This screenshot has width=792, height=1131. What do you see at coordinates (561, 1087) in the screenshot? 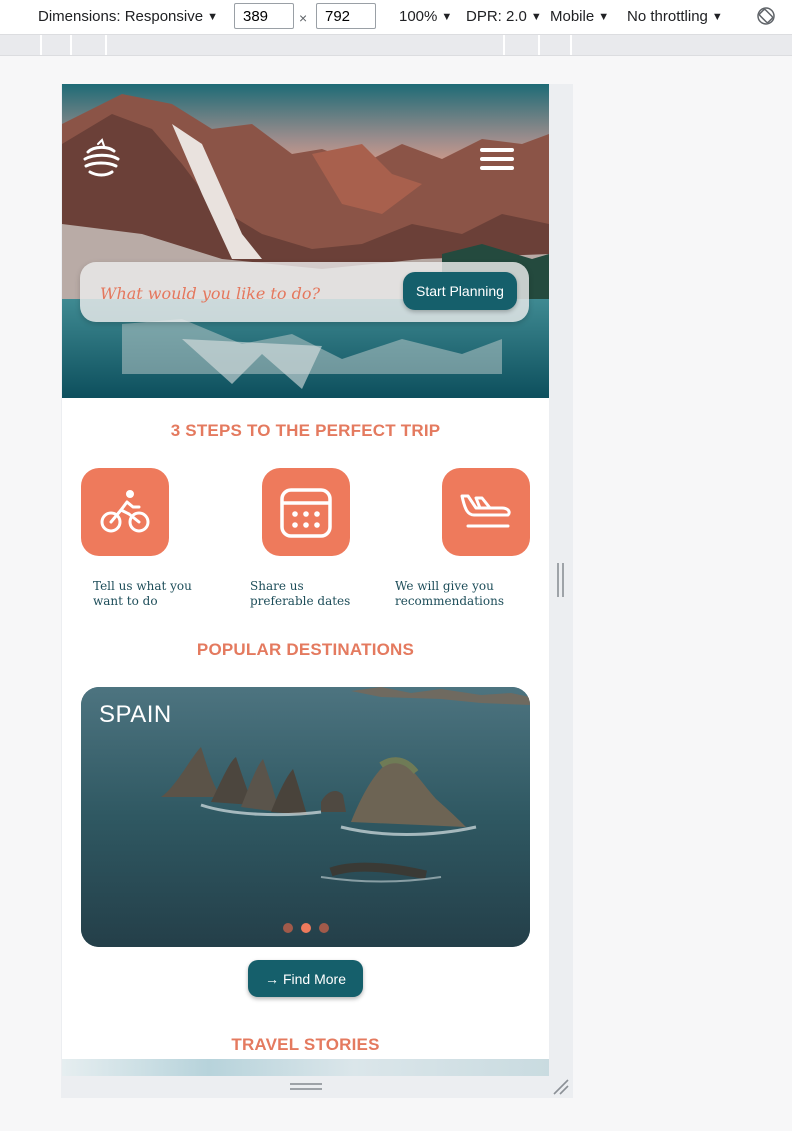
I see `resize-corner-icon` at bounding box center [561, 1087].